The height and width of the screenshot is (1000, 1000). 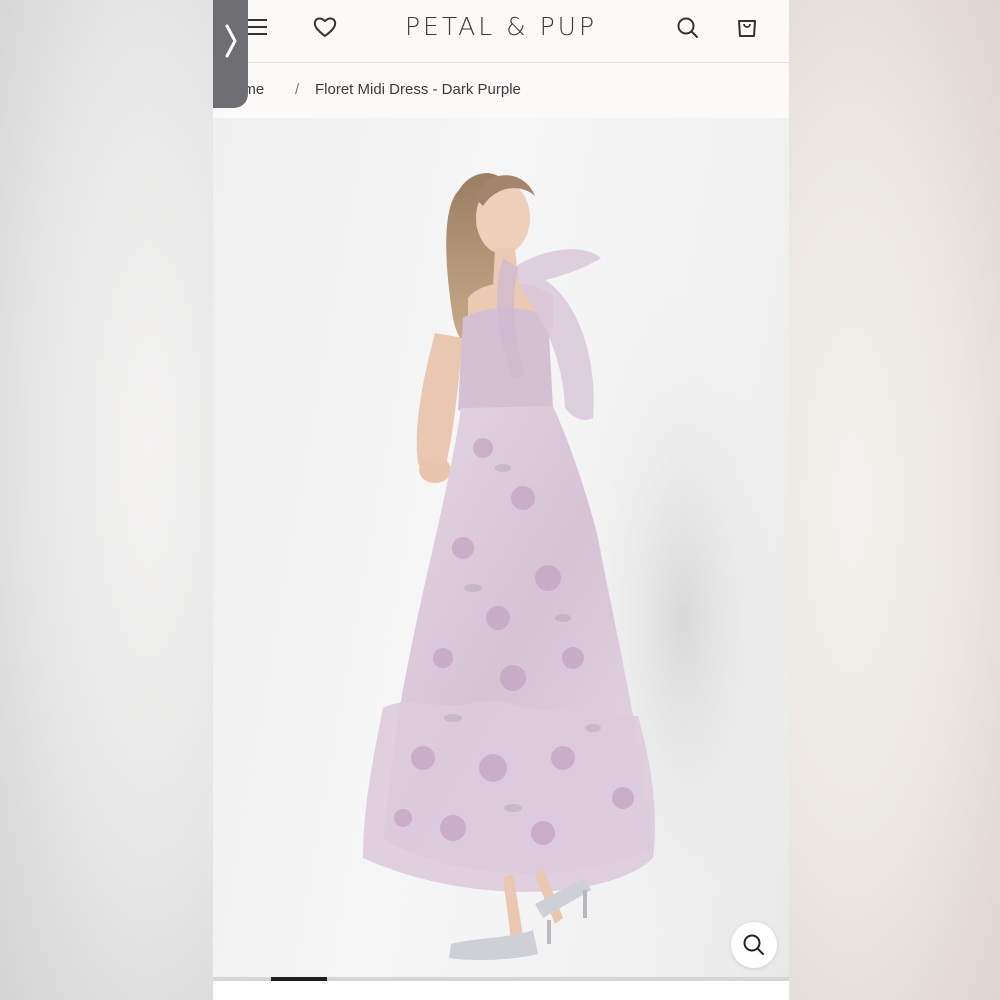 I want to click on site-header: PETAL & PUP, so click(x=501, y=31).